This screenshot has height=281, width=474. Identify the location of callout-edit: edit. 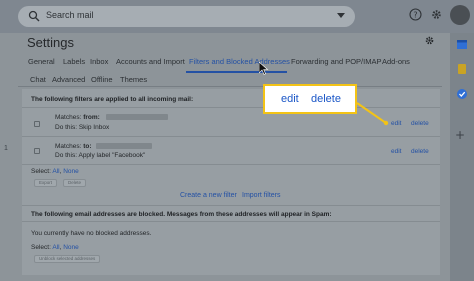
(290, 99).